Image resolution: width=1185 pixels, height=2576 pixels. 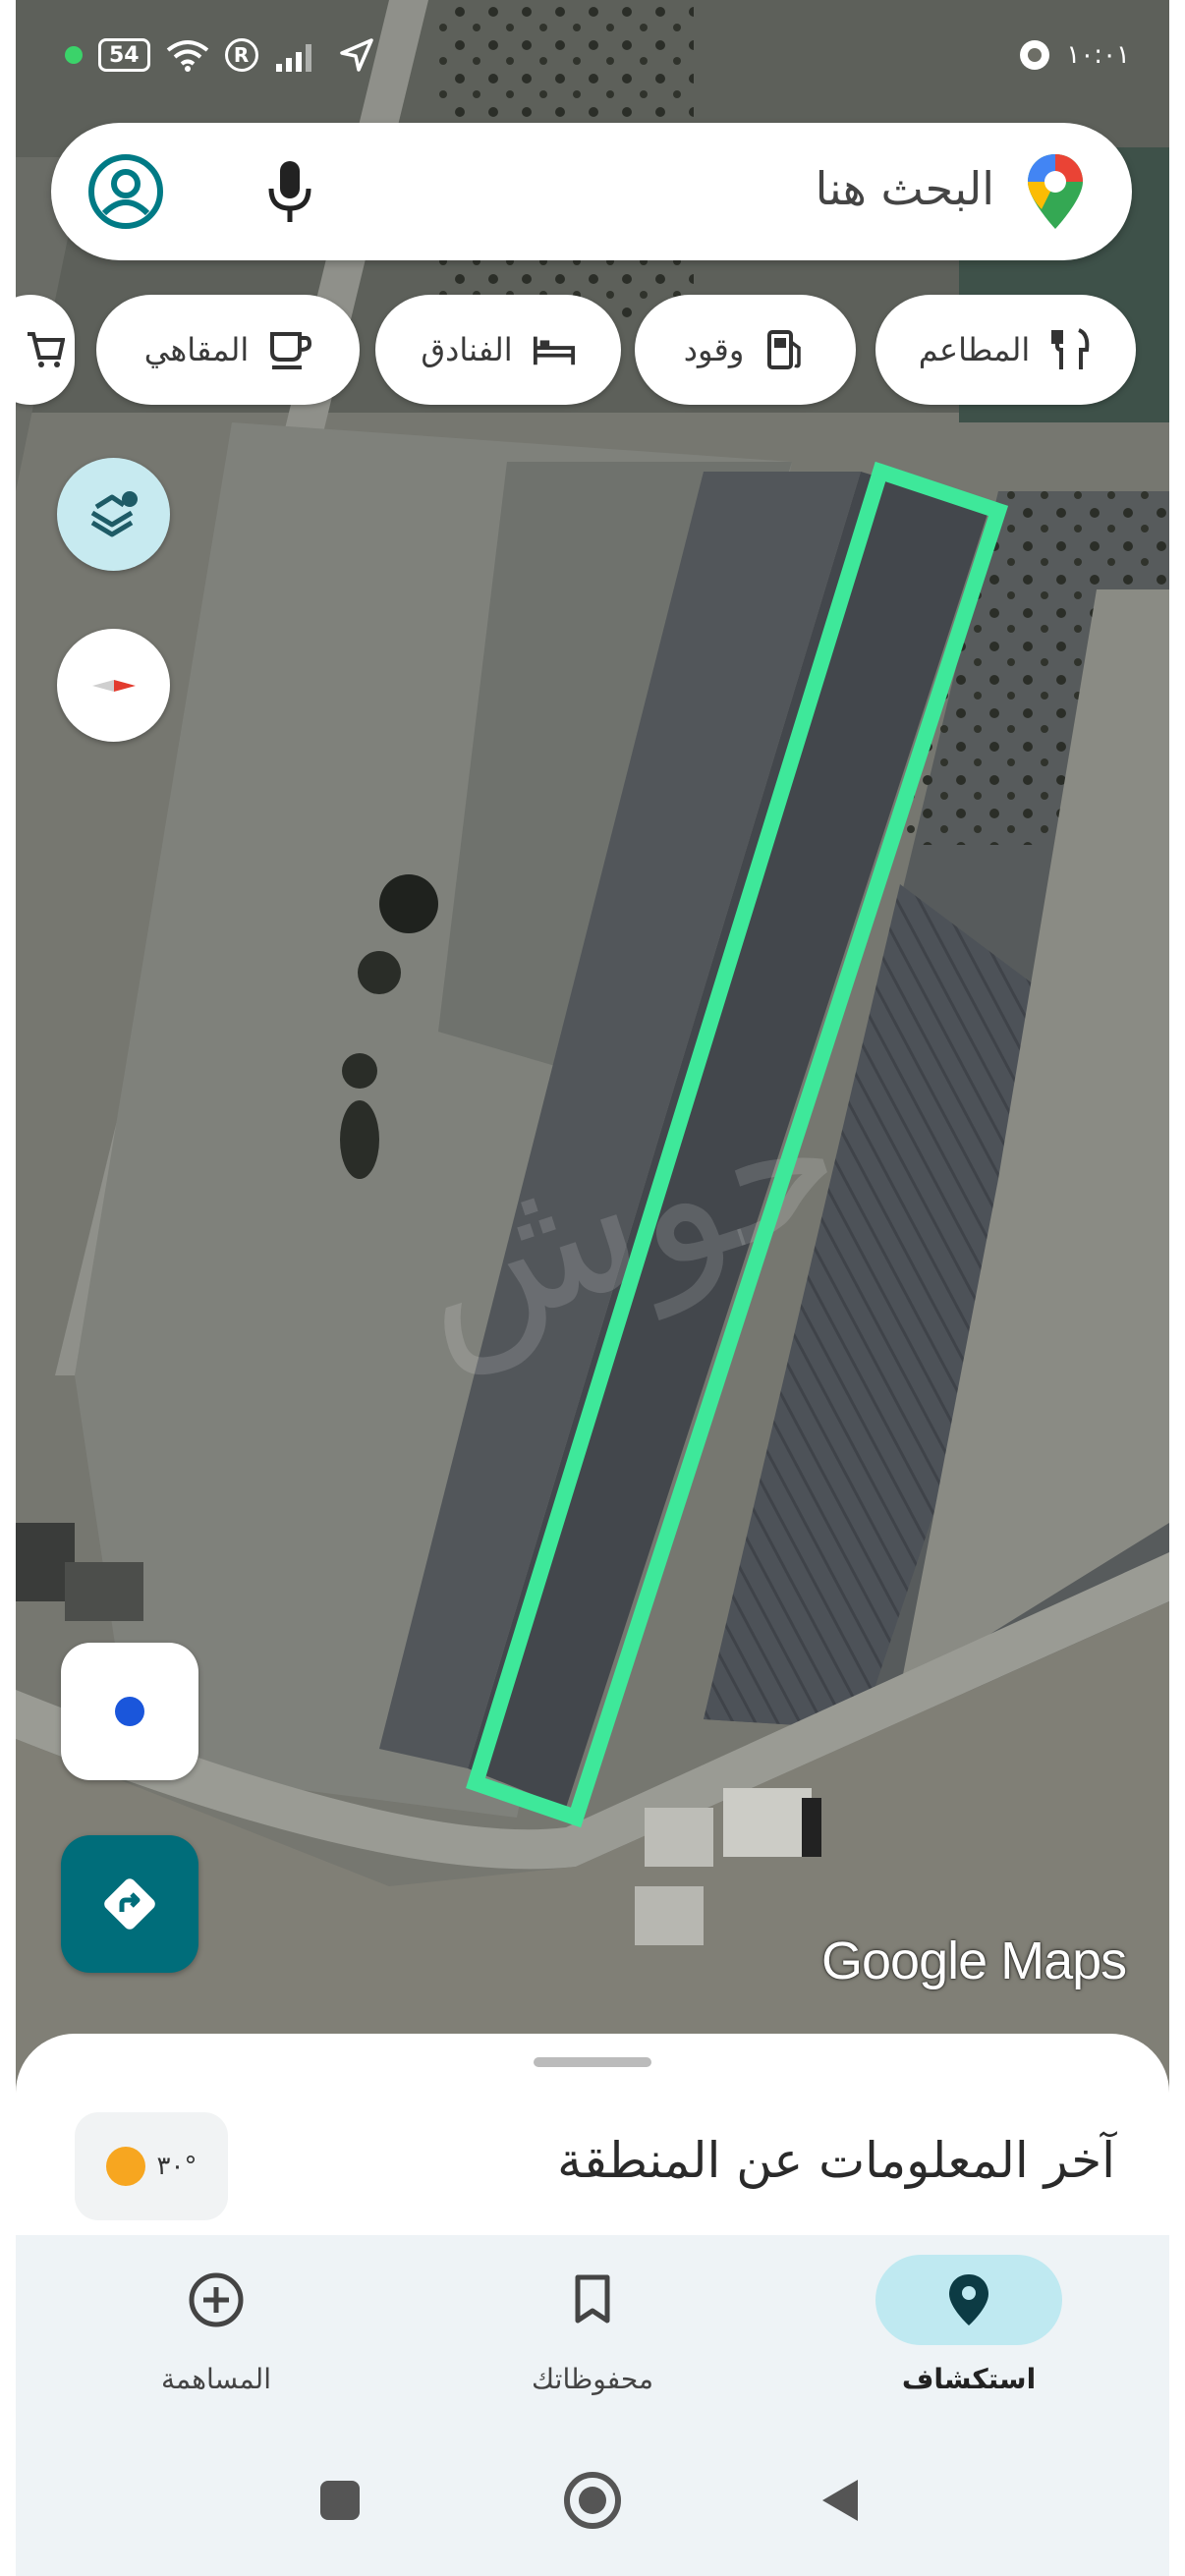 I want to click on my-location-dot-icon, so click(x=130, y=1711).